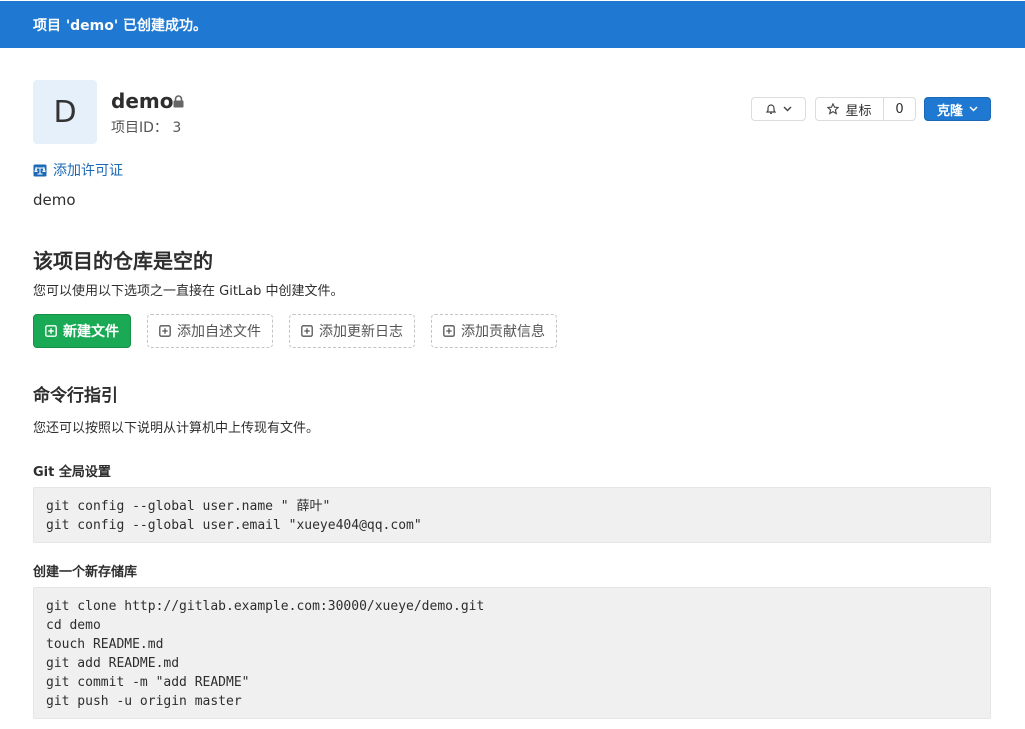  I want to click on project-id-value: 3, so click(177, 128).